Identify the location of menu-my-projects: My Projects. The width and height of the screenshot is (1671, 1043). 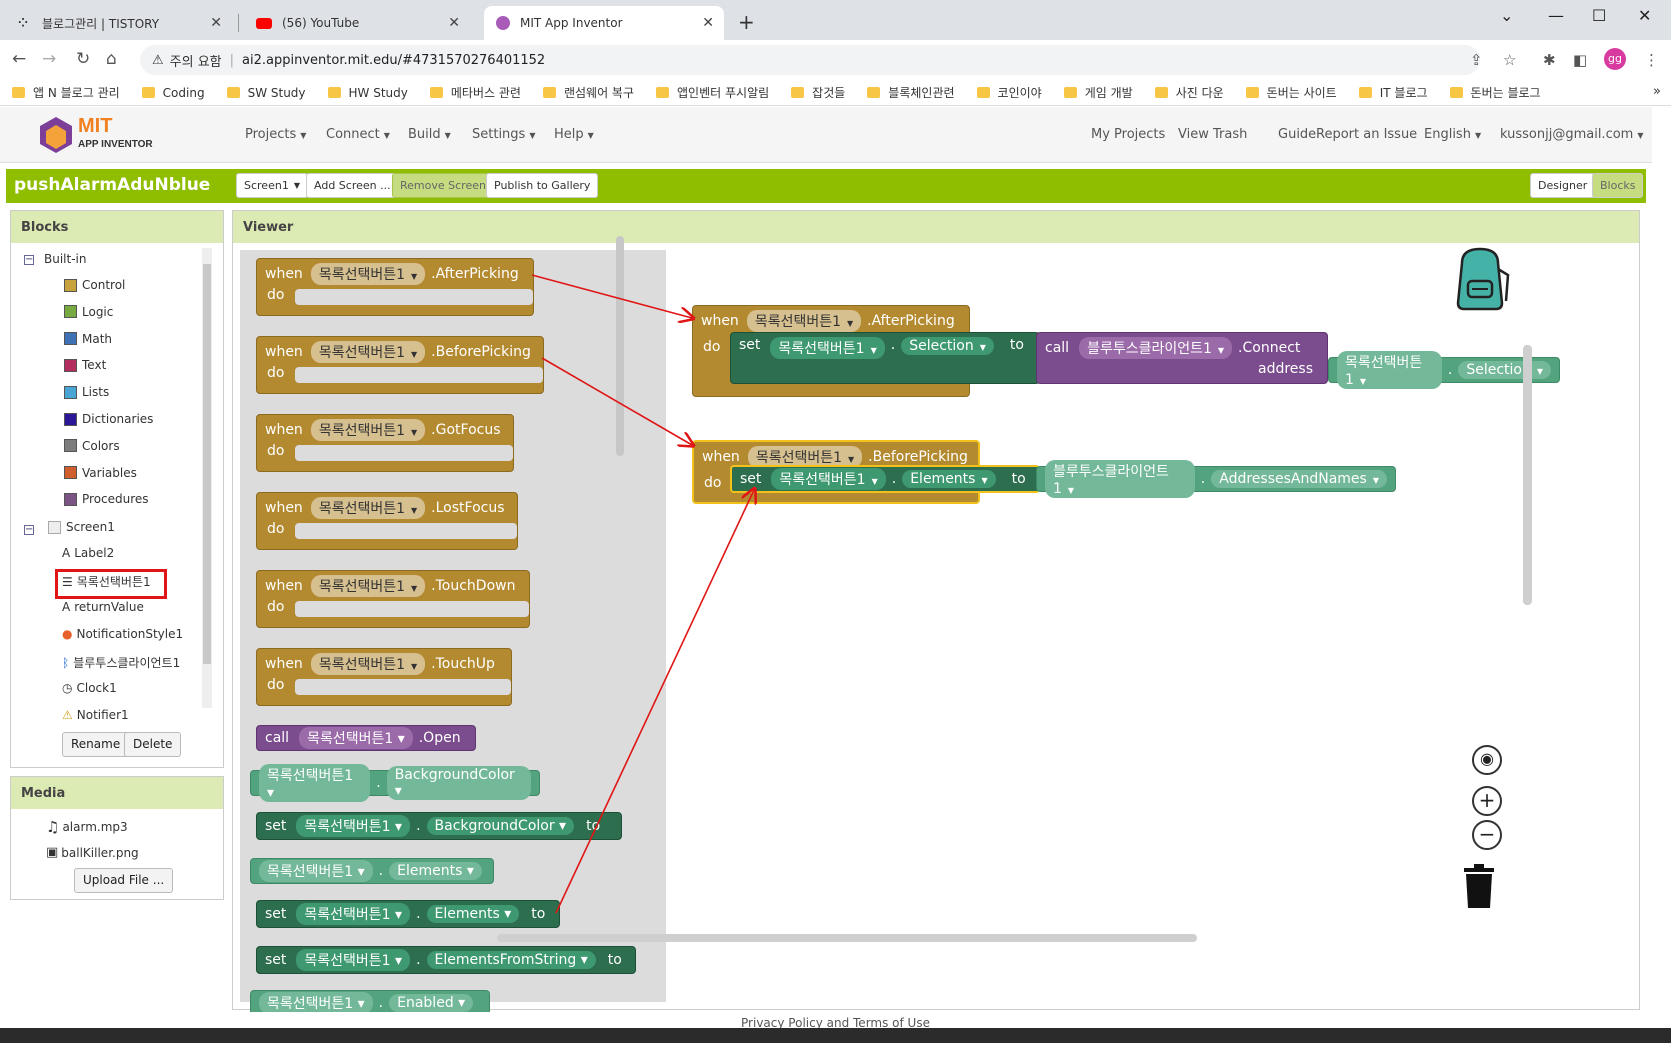
(1128, 134).